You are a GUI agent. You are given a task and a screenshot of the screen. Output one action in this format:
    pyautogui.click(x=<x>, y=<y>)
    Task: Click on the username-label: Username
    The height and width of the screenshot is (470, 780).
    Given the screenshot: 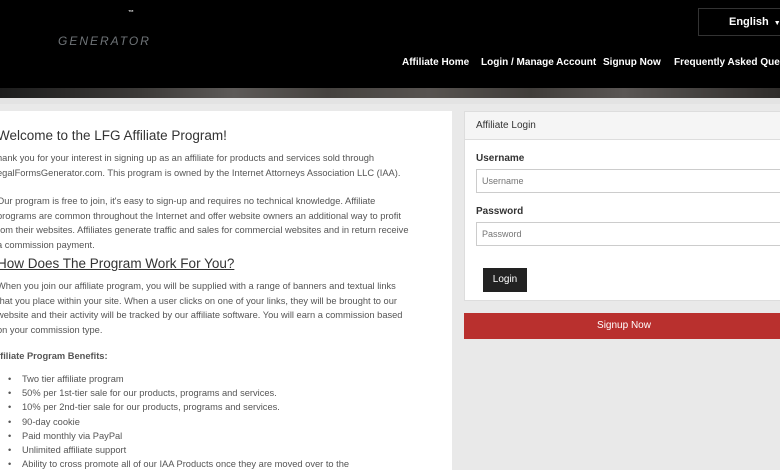 What is the action you would take?
    pyautogui.click(x=500, y=158)
    